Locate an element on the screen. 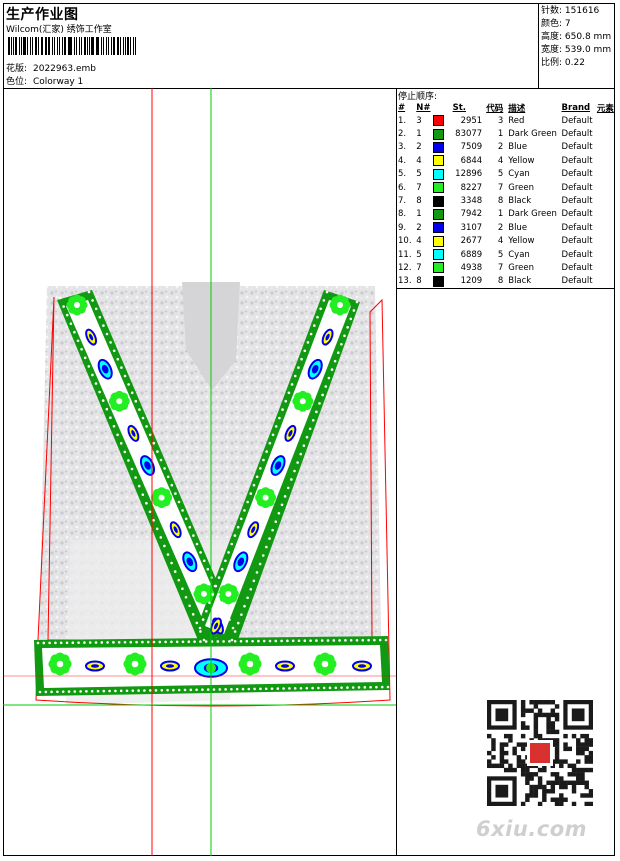 The height and width of the screenshot is (861, 620). qr-code-icon is located at coordinates (540, 753).